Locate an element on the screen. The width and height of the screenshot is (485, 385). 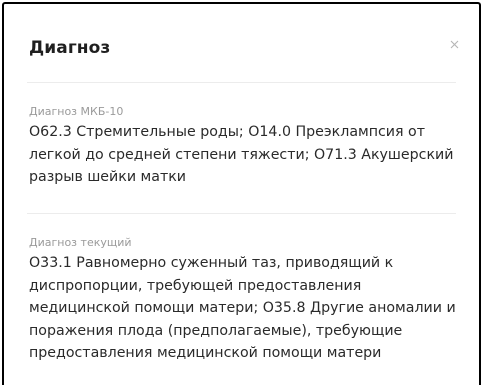
icd10-diagnosis-label: Диагноз МКБ-10 is located at coordinates (76, 111).